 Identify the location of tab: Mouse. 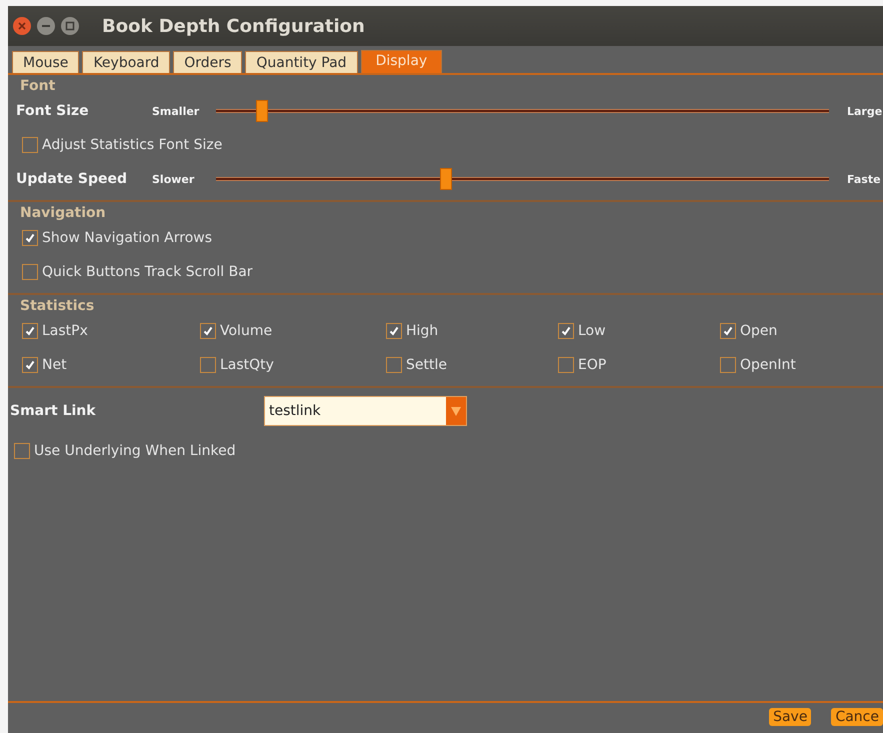
(46, 62).